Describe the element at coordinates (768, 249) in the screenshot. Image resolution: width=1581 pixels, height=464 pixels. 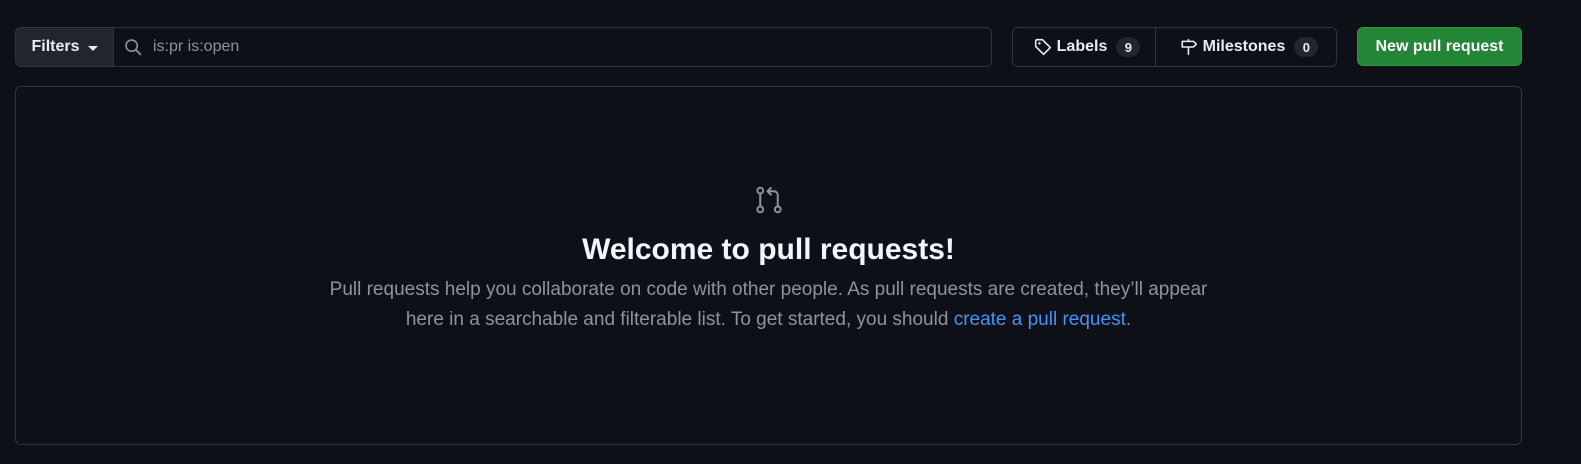
I see `blankslate-title: Welcome to pull requests!` at that location.